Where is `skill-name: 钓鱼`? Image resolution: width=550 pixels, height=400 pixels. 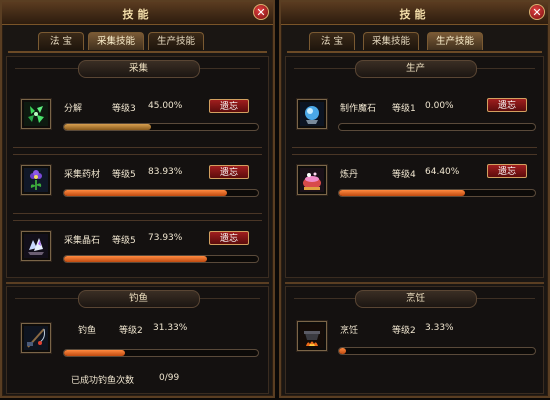
skill-name: 钓鱼 is located at coordinates (87, 331).